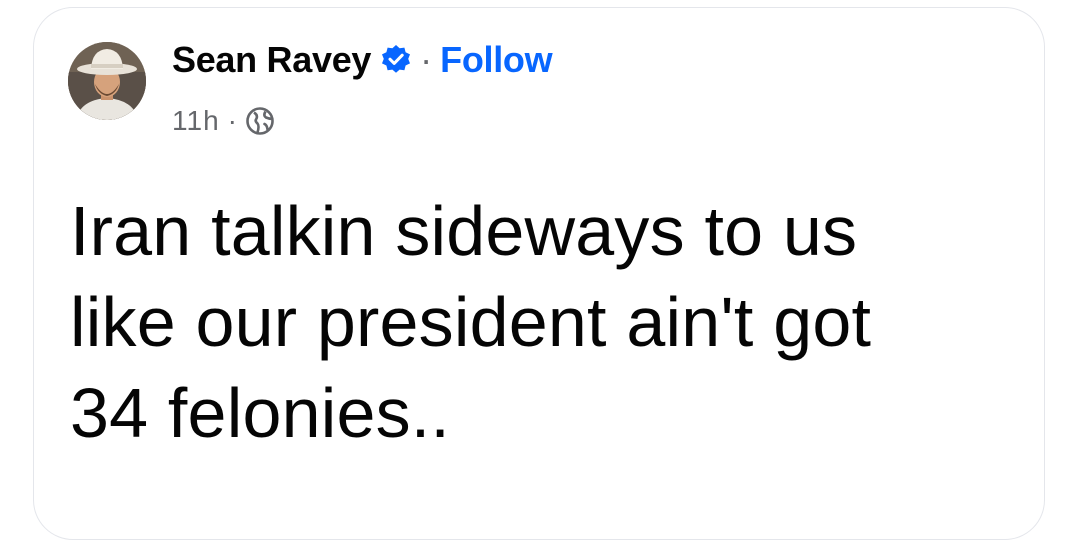  Describe the element at coordinates (196, 121) in the screenshot. I see `post-timestamp: 11h` at that location.